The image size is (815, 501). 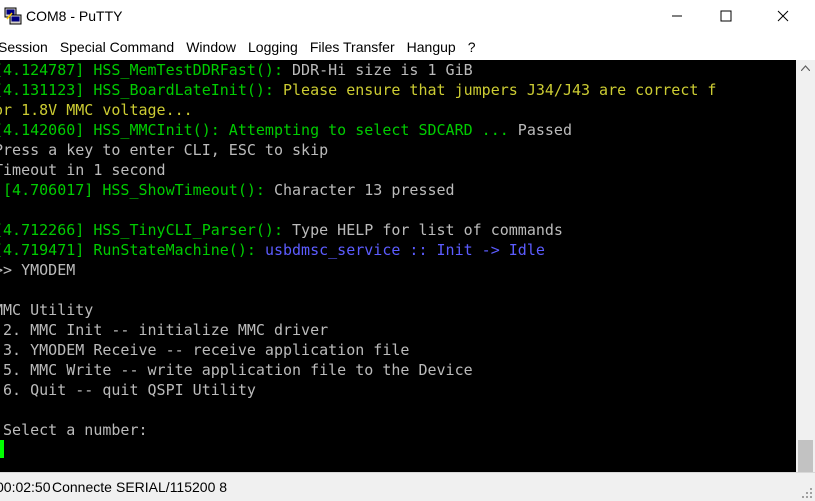 What do you see at coordinates (407, 486) in the screenshot?
I see `status-bar: 00:02:50 Connecte SERIAL/115200 8` at bounding box center [407, 486].